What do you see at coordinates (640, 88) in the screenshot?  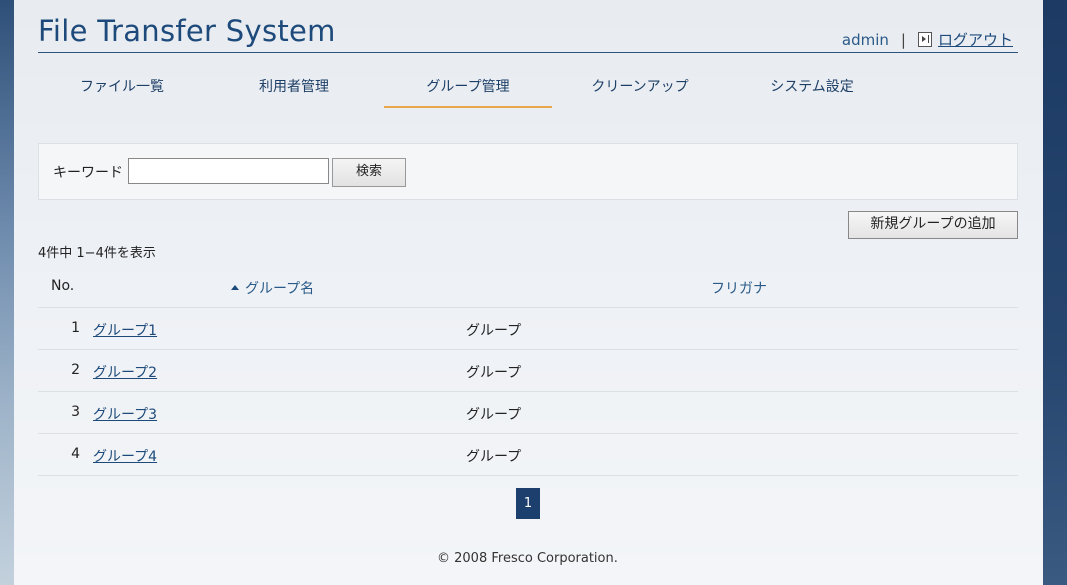 I see `tab-cleanup: クリーンアップ` at bounding box center [640, 88].